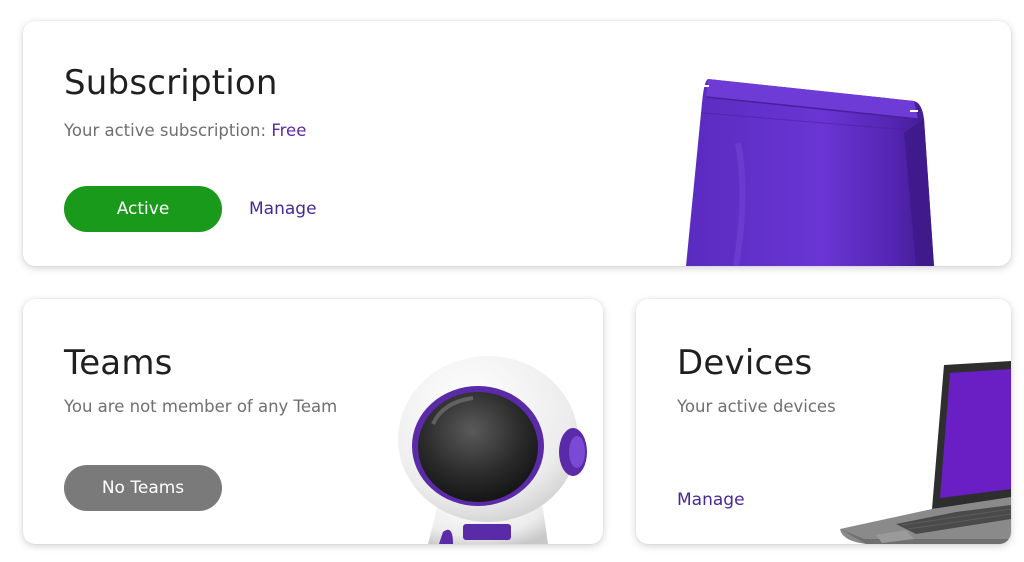 The height and width of the screenshot is (562, 1024). I want to click on teams-subtitle: You are not member of any Team, so click(201, 406).